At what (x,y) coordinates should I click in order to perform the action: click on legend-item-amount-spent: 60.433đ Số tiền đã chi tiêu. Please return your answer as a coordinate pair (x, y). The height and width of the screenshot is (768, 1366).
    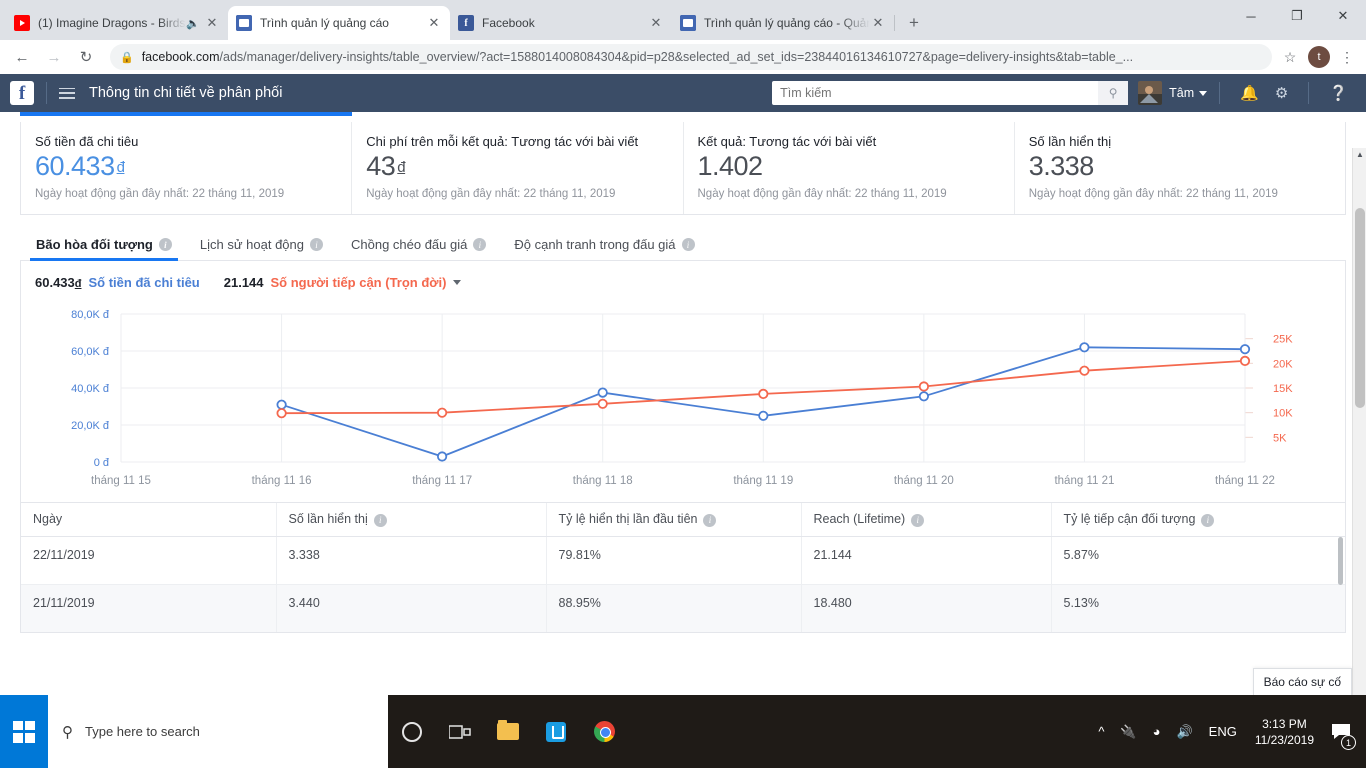
    Looking at the image, I should click on (117, 282).